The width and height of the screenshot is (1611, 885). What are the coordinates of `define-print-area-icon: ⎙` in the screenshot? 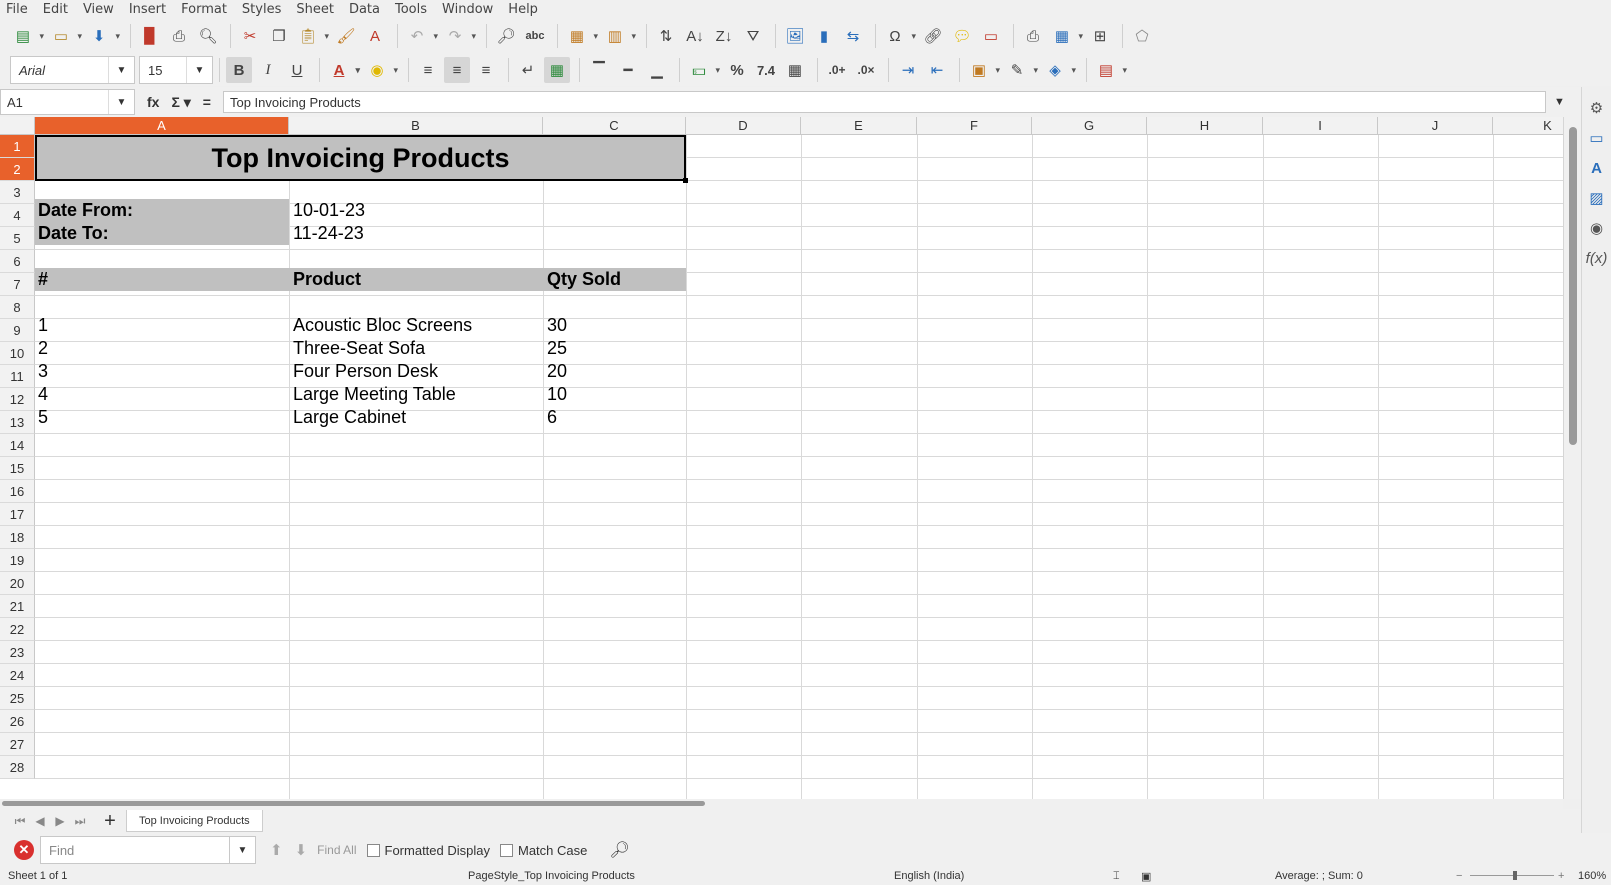 It's located at (1033, 36).